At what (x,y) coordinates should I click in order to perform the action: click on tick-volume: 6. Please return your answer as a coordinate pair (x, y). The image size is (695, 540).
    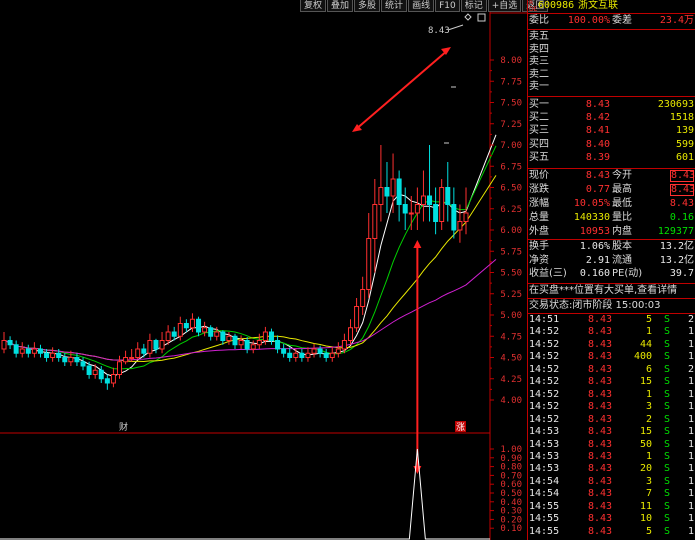
    Looking at the image, I should click on (648, 369).